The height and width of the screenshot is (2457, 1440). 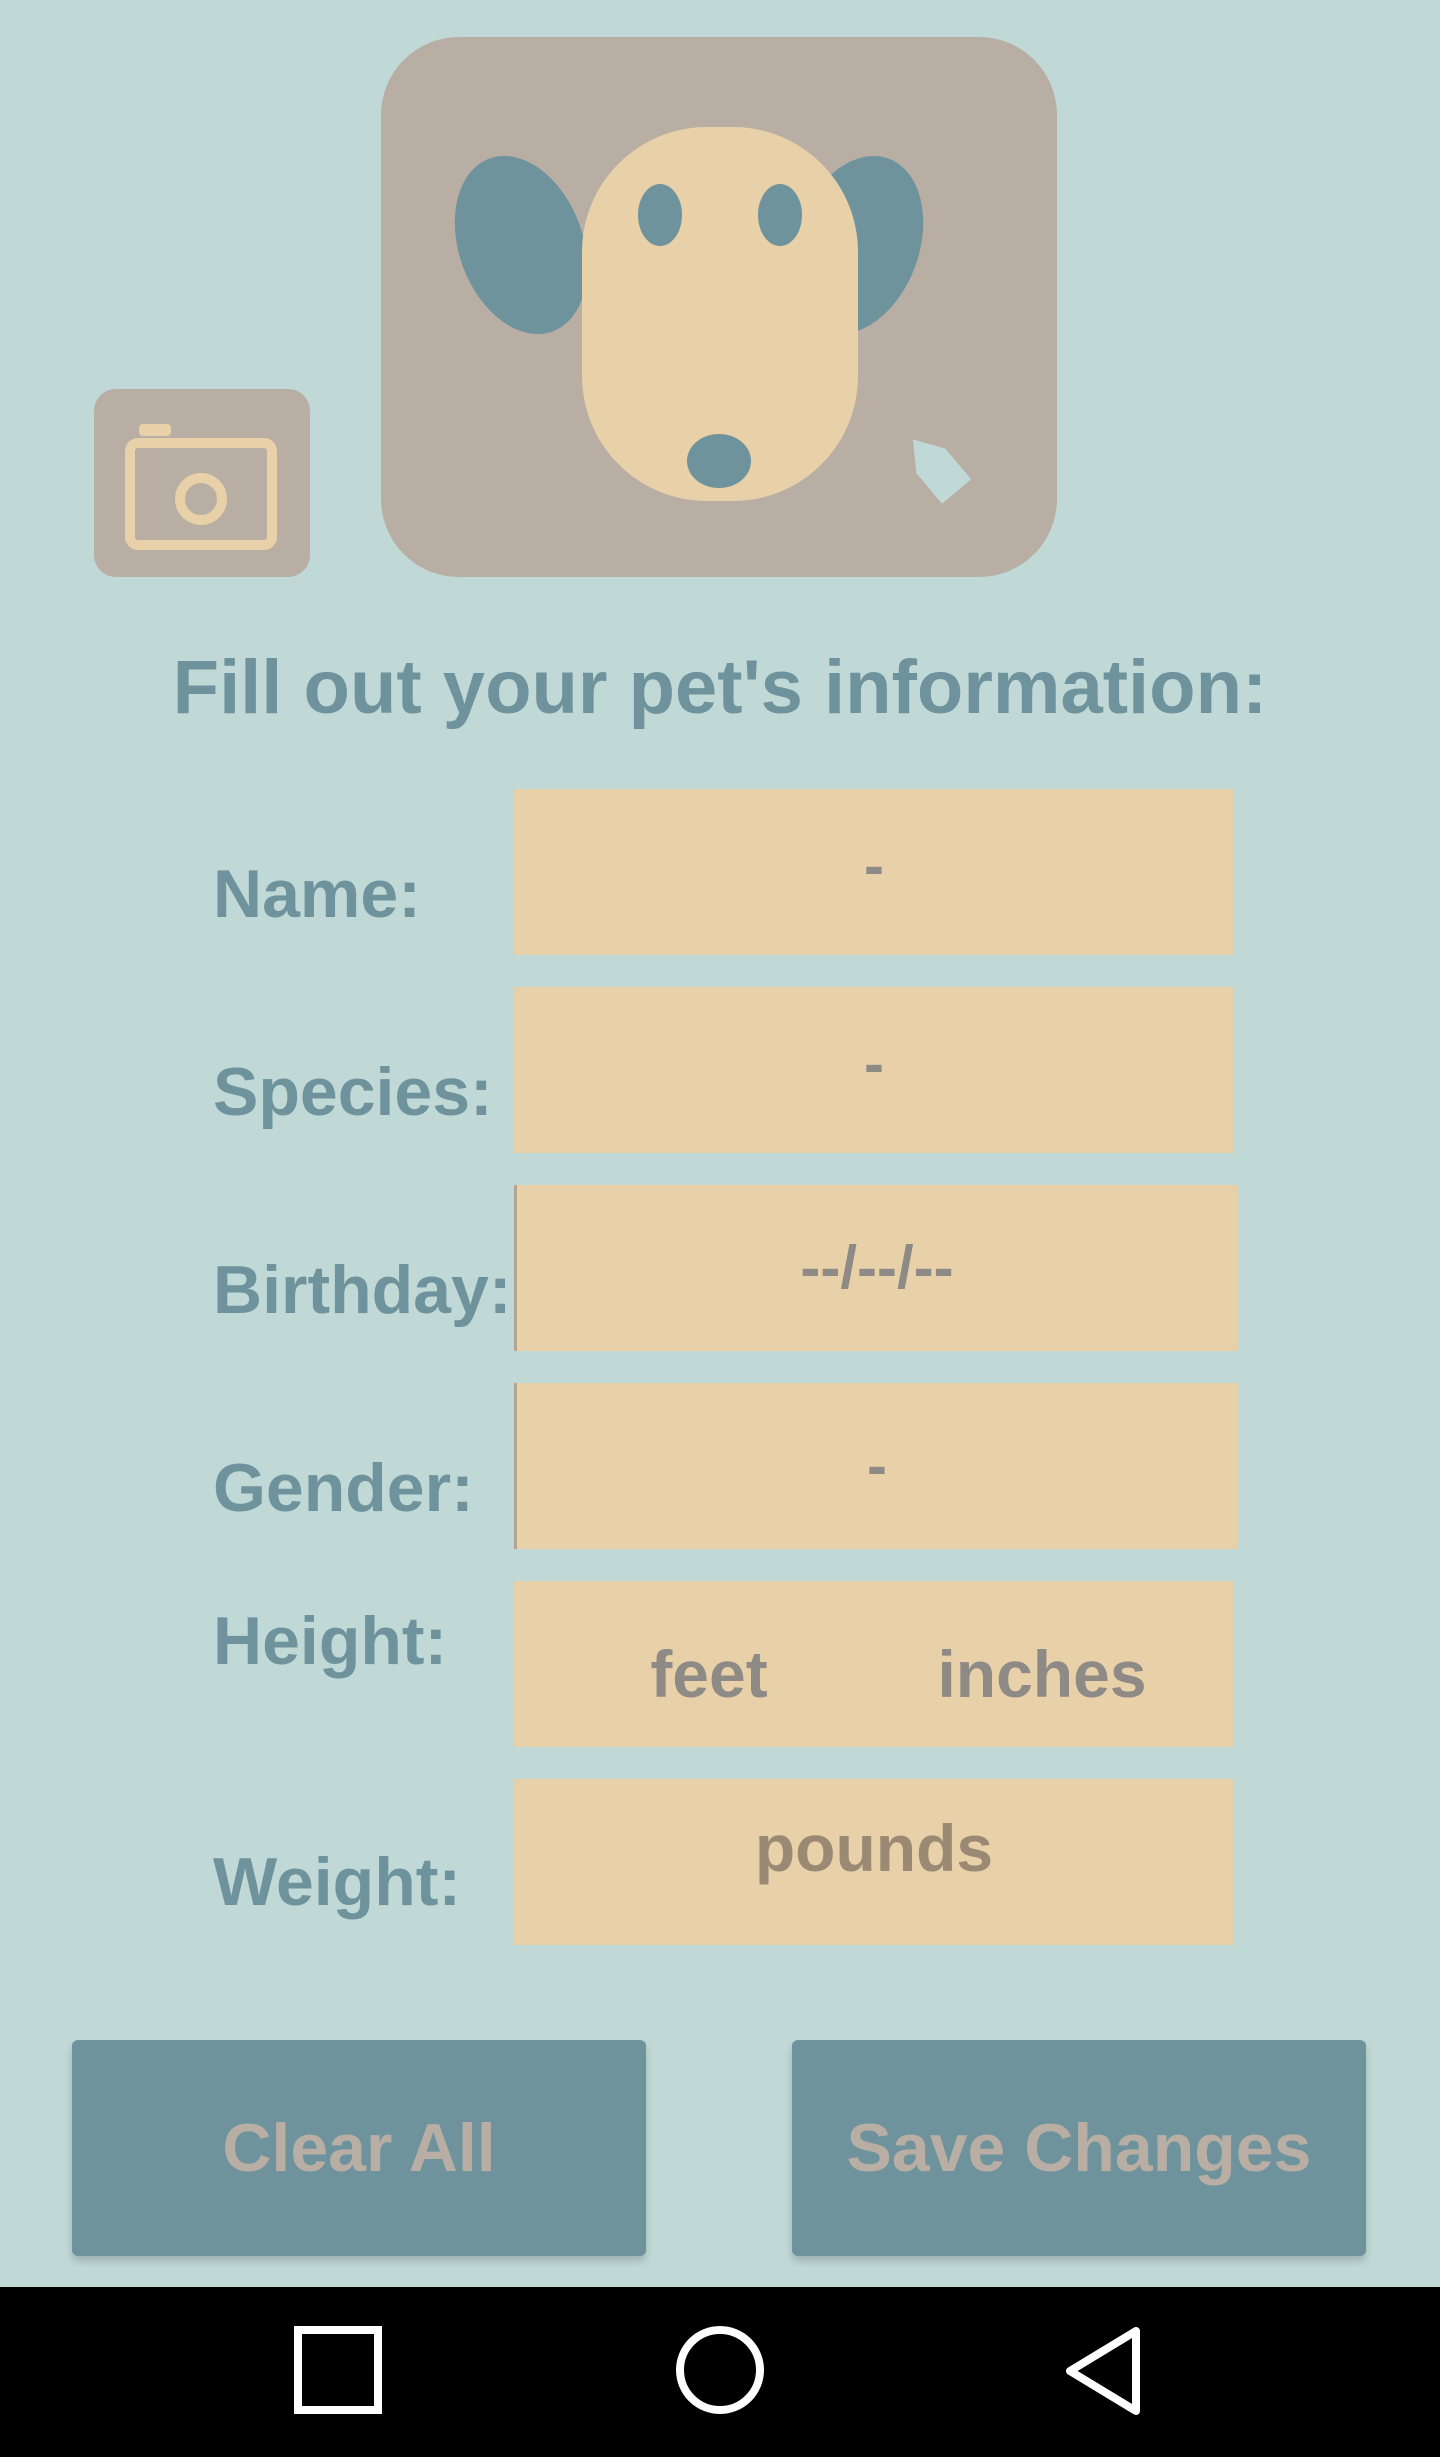 What do you see at coordinates (720, 687) in the screenshot?
I see `form-title: Fill out your pet's information:` at bounding box center [720, 687].